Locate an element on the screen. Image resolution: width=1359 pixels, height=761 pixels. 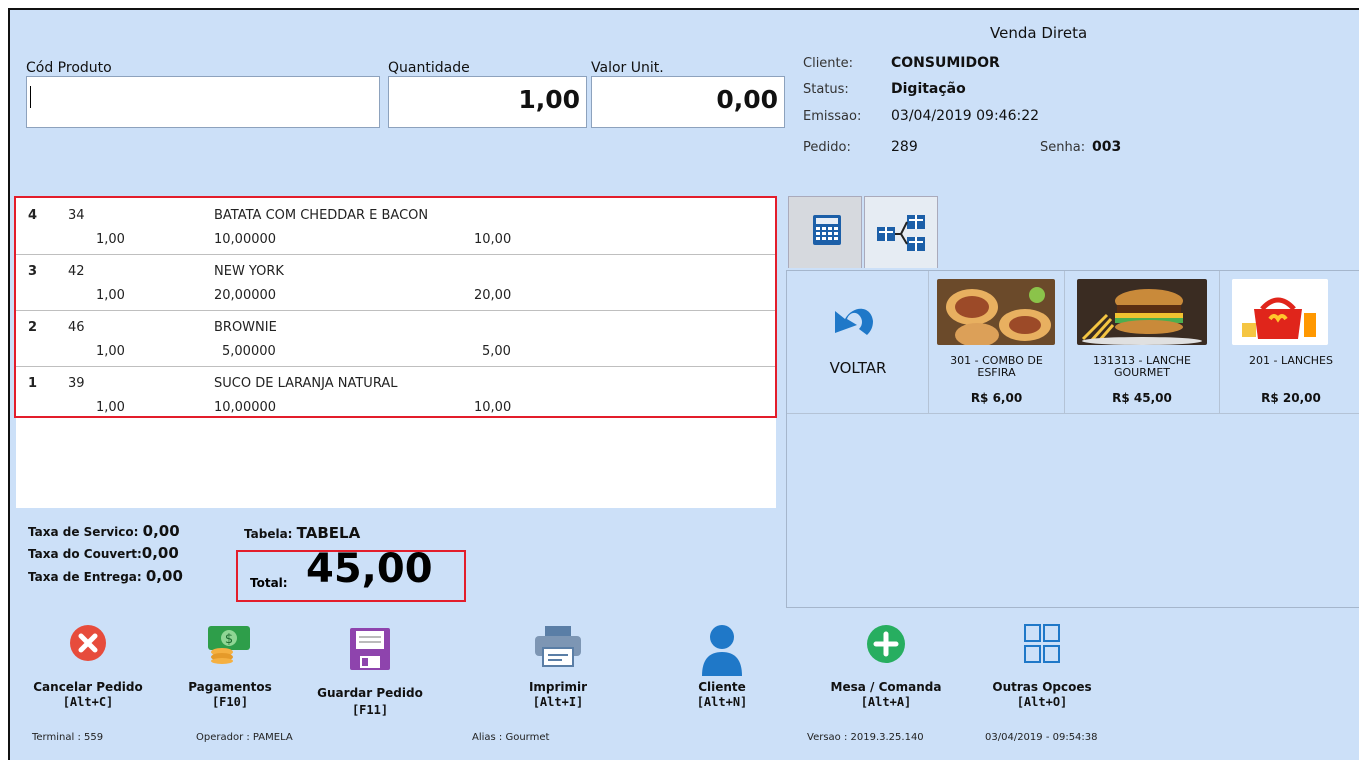
user-icon is located at coordinates (722, 650).